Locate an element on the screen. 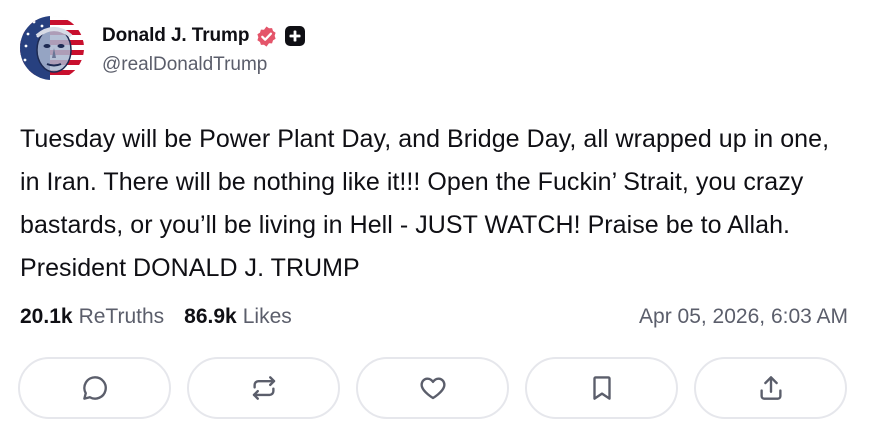 The height and width of the screenshot is (436, 871). avatar-image is located at coordinates (52, 48).